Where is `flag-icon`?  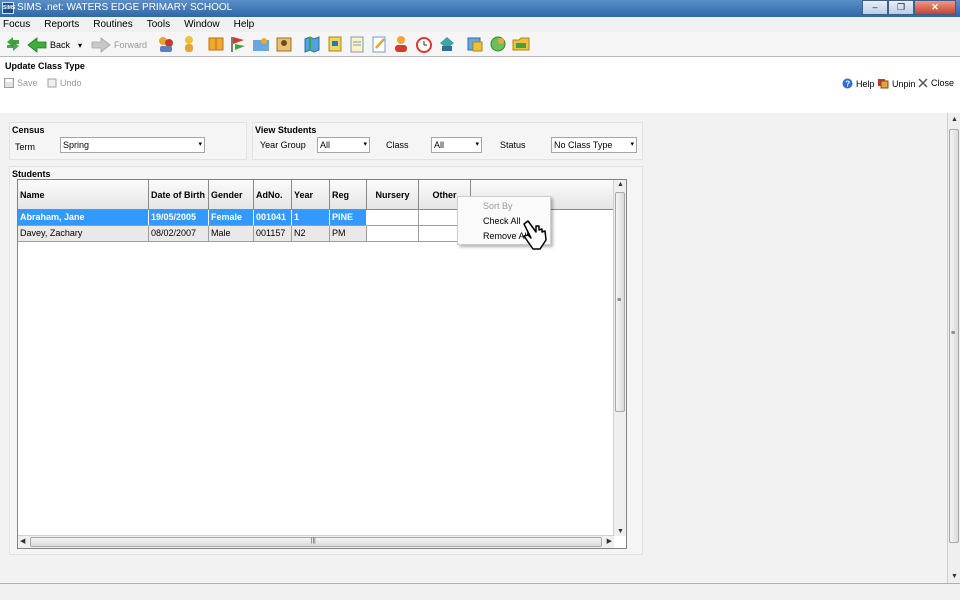
flag-icon is located at coordinates (238, 44).